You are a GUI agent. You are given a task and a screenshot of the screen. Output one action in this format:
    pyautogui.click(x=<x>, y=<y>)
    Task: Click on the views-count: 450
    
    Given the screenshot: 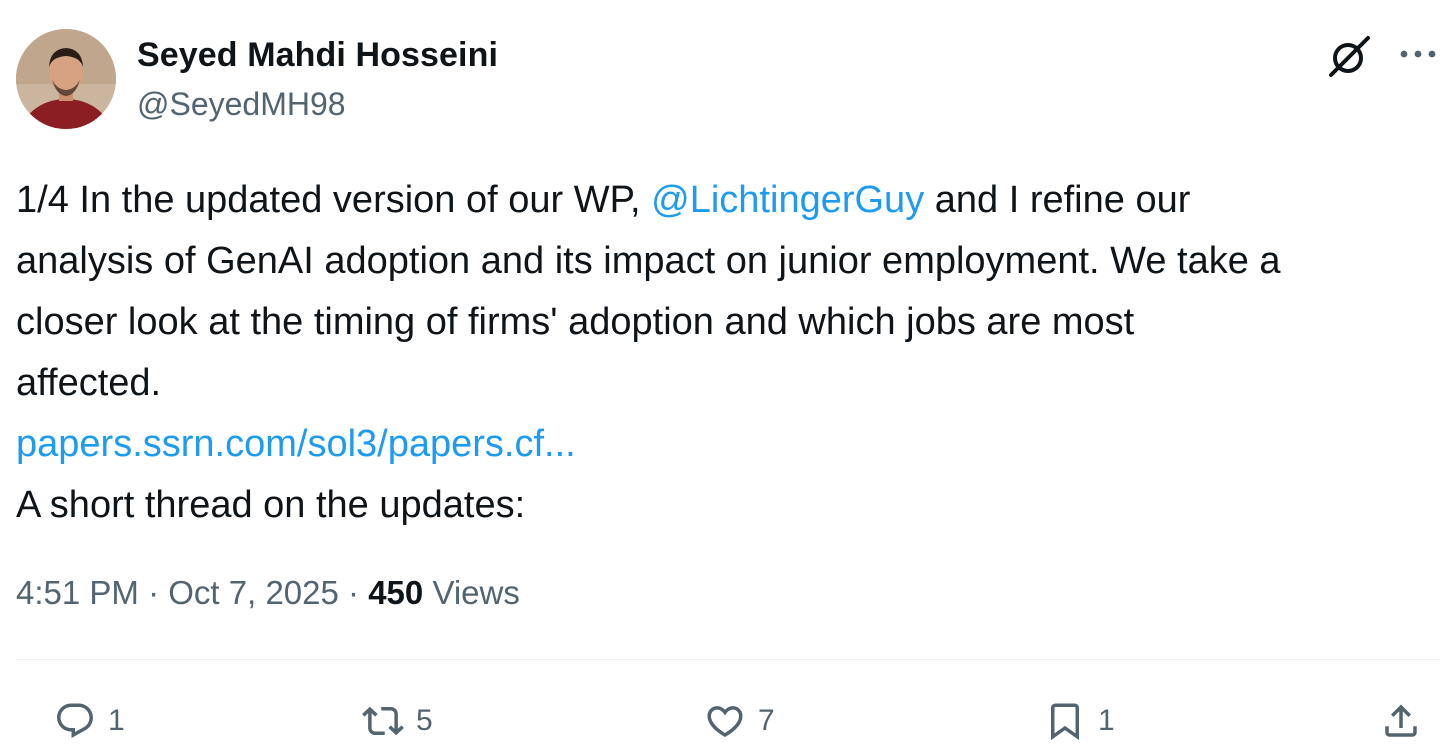 What is the action you would take?
    pyautogui.click(x=396, y=592)
    